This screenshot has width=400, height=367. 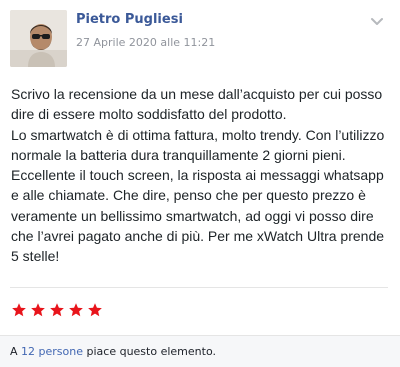 I want to click on author-name: Pietro Pugliesi, so click(x=129, y=19).